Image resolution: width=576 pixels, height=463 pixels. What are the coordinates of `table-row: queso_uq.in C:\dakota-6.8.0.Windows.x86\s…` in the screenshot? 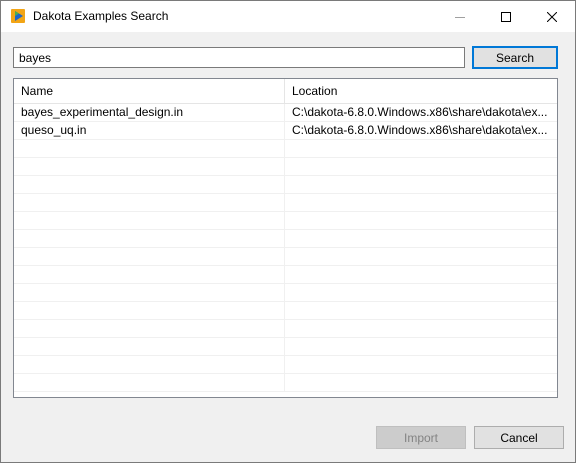 It's located at (285, 131).